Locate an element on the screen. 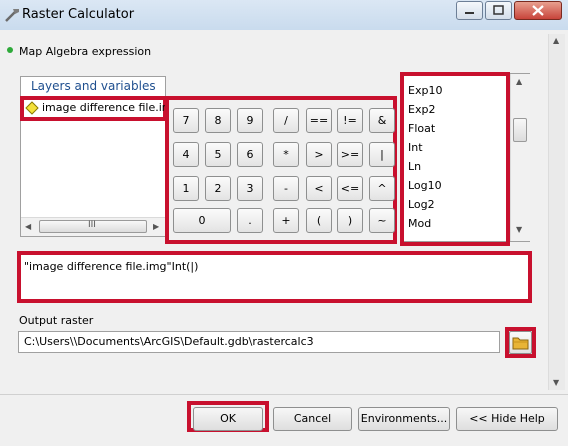 This screenshot has height=446, width=568. key-greater-equal-button: >= is located at coordinates (350, 154).